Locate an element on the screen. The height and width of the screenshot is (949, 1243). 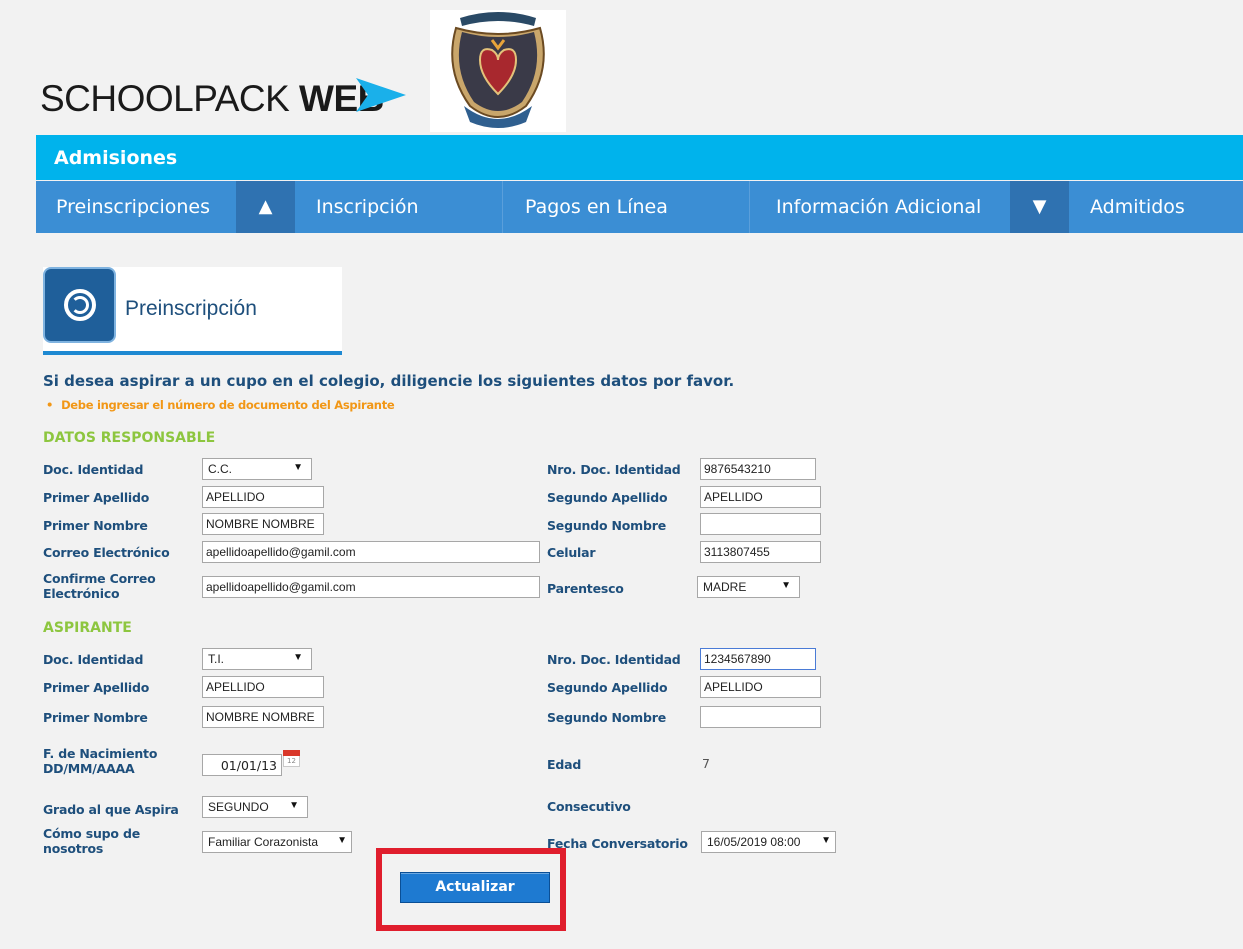
calendar-icon: 12 is located at coordinates (291, 758).